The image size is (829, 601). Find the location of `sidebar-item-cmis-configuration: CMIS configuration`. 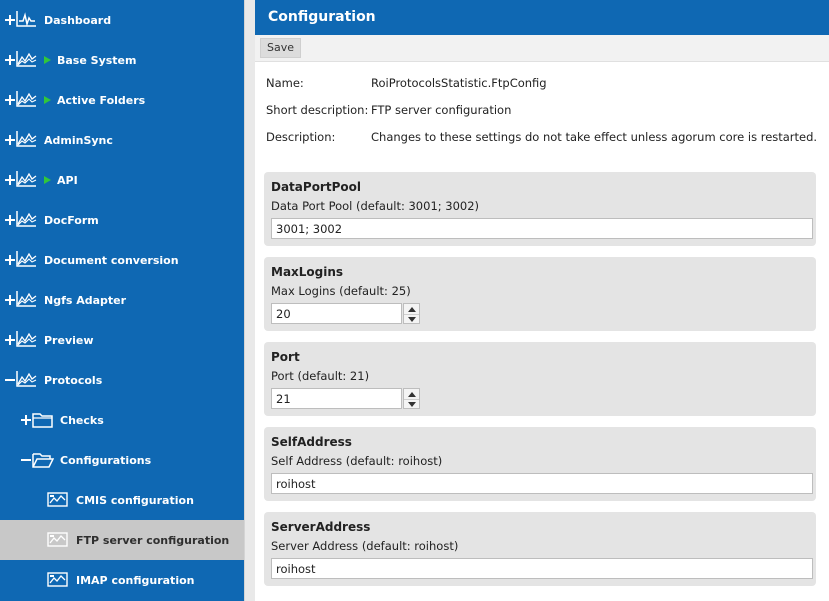

sidebar-item-cmis-configuration: CMIS configuration is located at coordinates (122, 500).